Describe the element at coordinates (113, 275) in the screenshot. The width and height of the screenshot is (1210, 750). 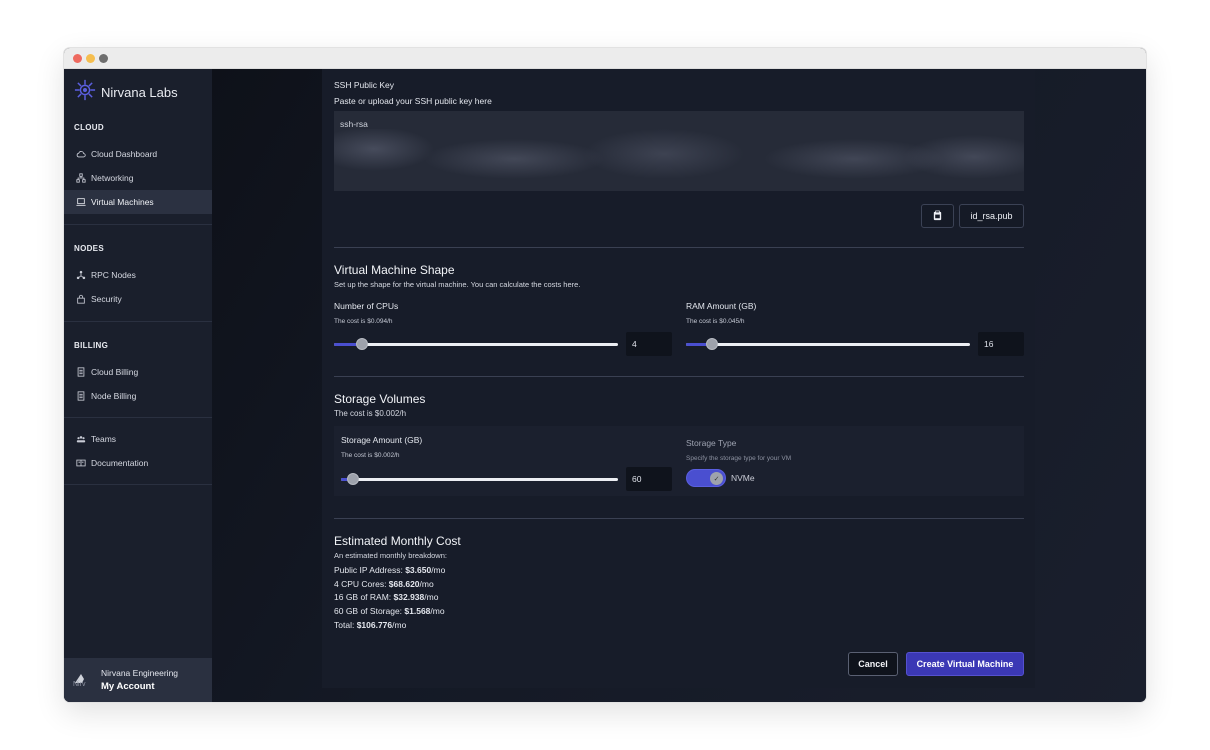
I see `sidebar-item-label: RPC Nodes` at that location.